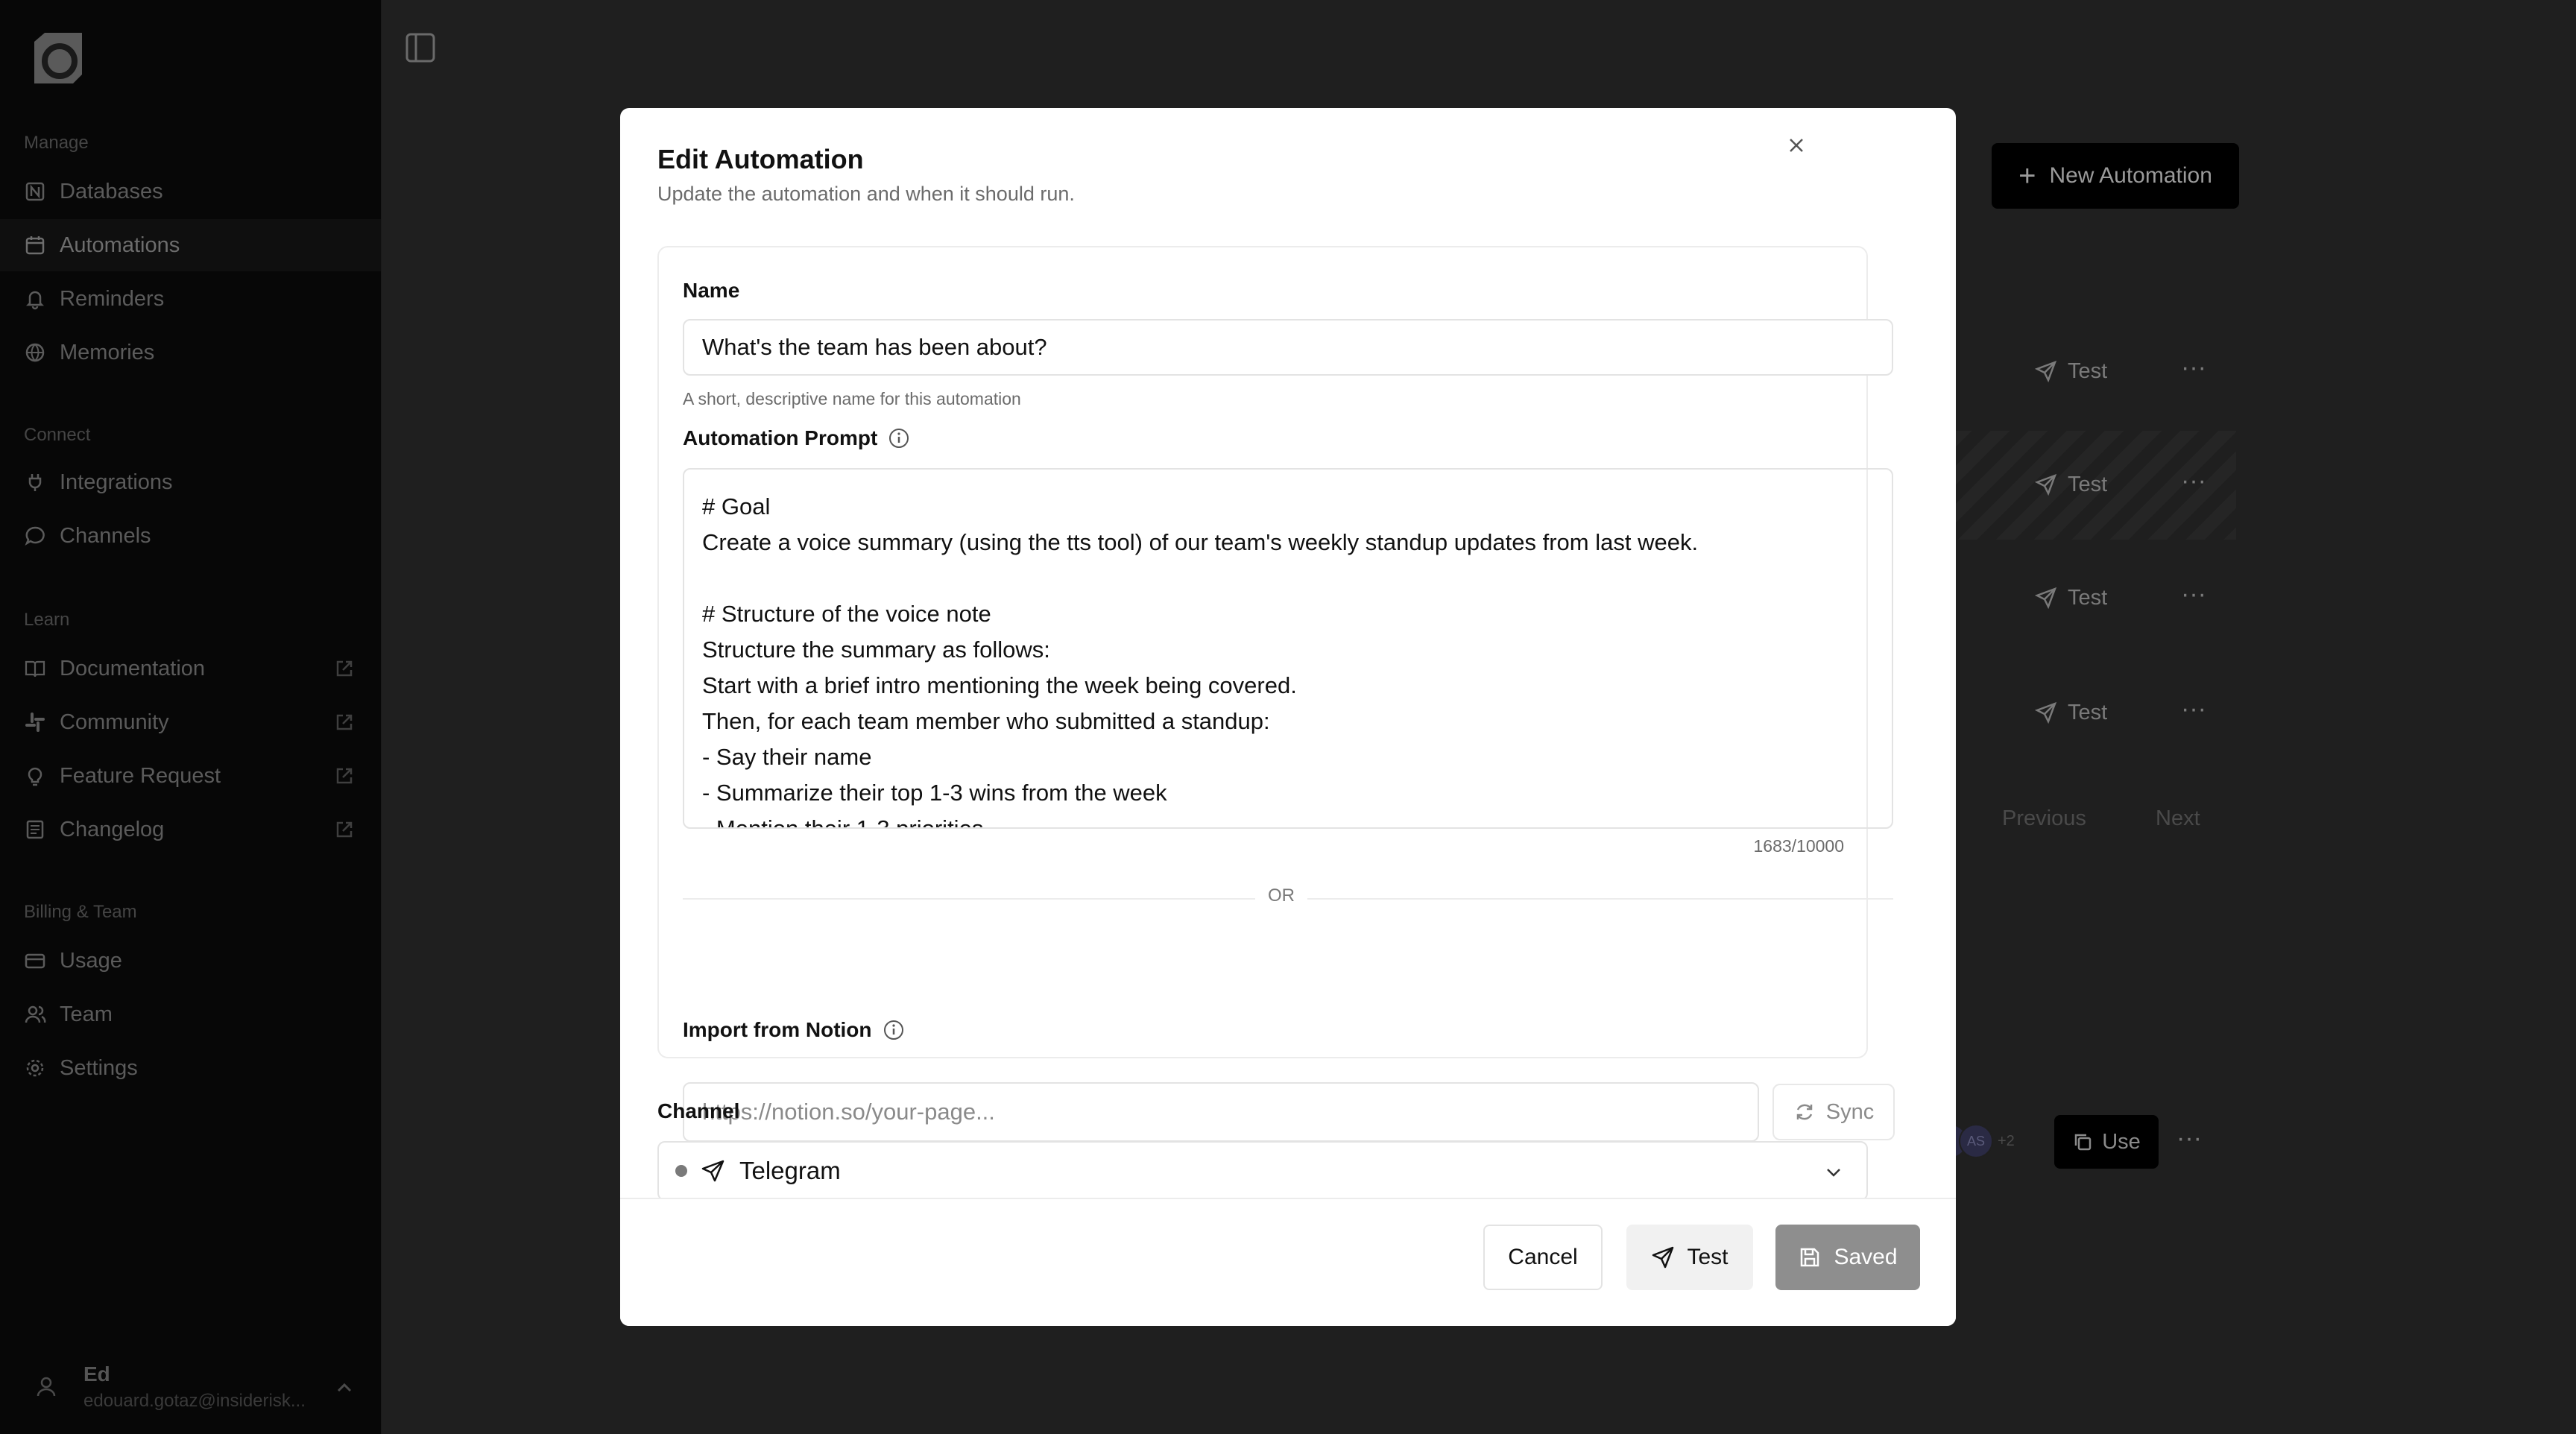  What do you see at coordinates (35, 245) in the screenshot?
I see `calendar-icon` at bounding box center [35, 245].